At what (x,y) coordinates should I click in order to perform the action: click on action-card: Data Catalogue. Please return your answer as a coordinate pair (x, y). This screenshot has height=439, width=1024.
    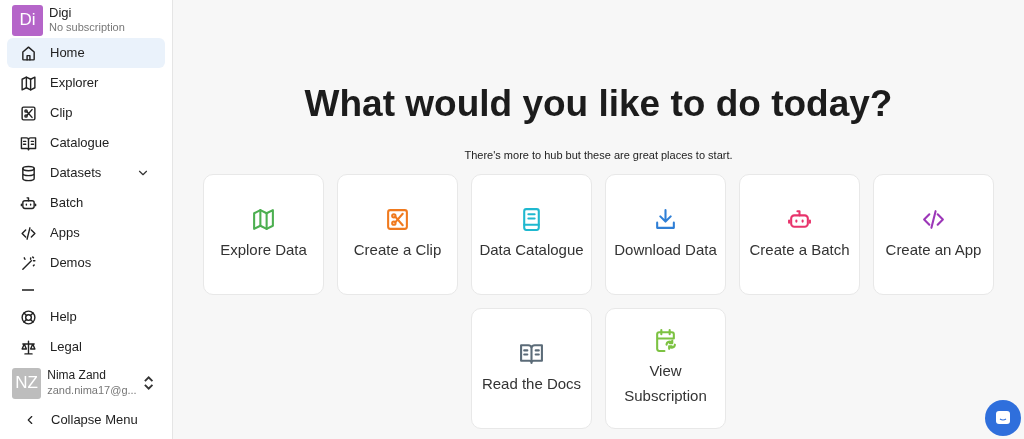
    Looking at the image, I should click on (531, 234).